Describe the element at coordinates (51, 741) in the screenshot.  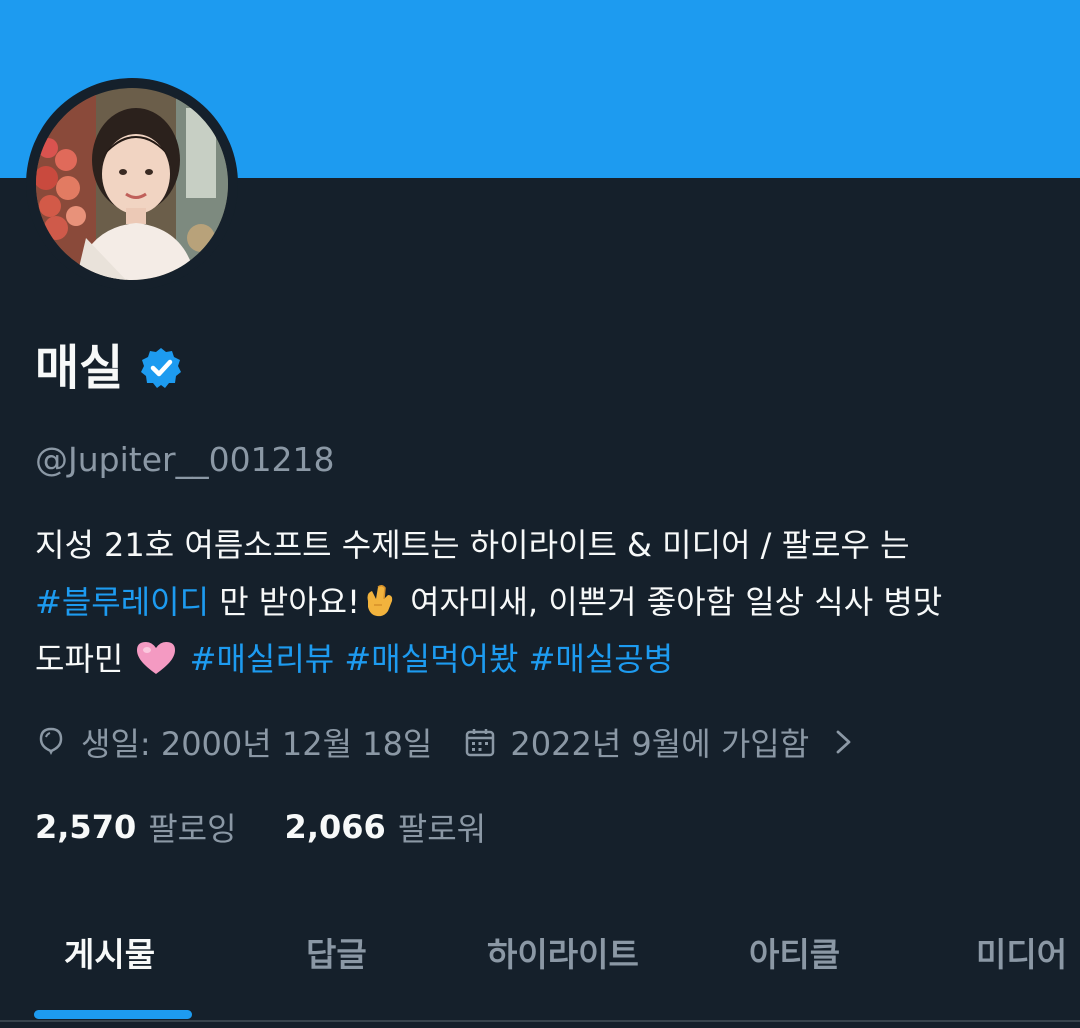
I see `balloon-icon` at that location.